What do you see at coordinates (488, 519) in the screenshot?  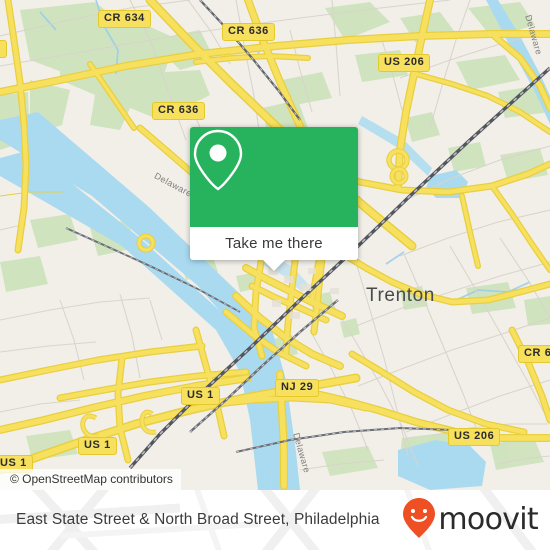 I see `moovit-wordmark: moovit` at bounding box center [488, 519].